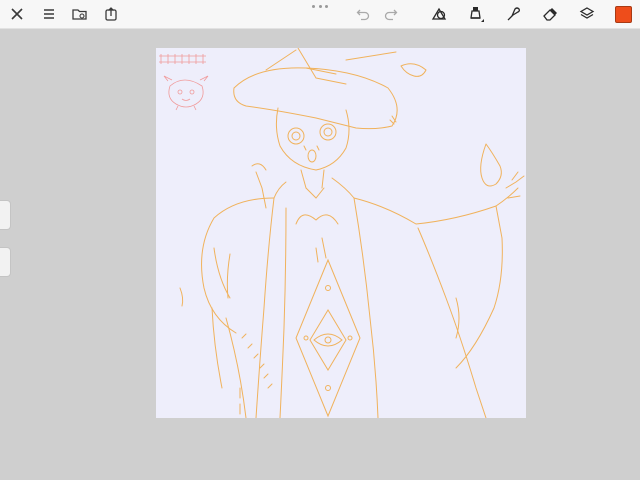 This screenshot has height=480, width=640. I want to click on toolbar-grip-icon, so click(320, 6).